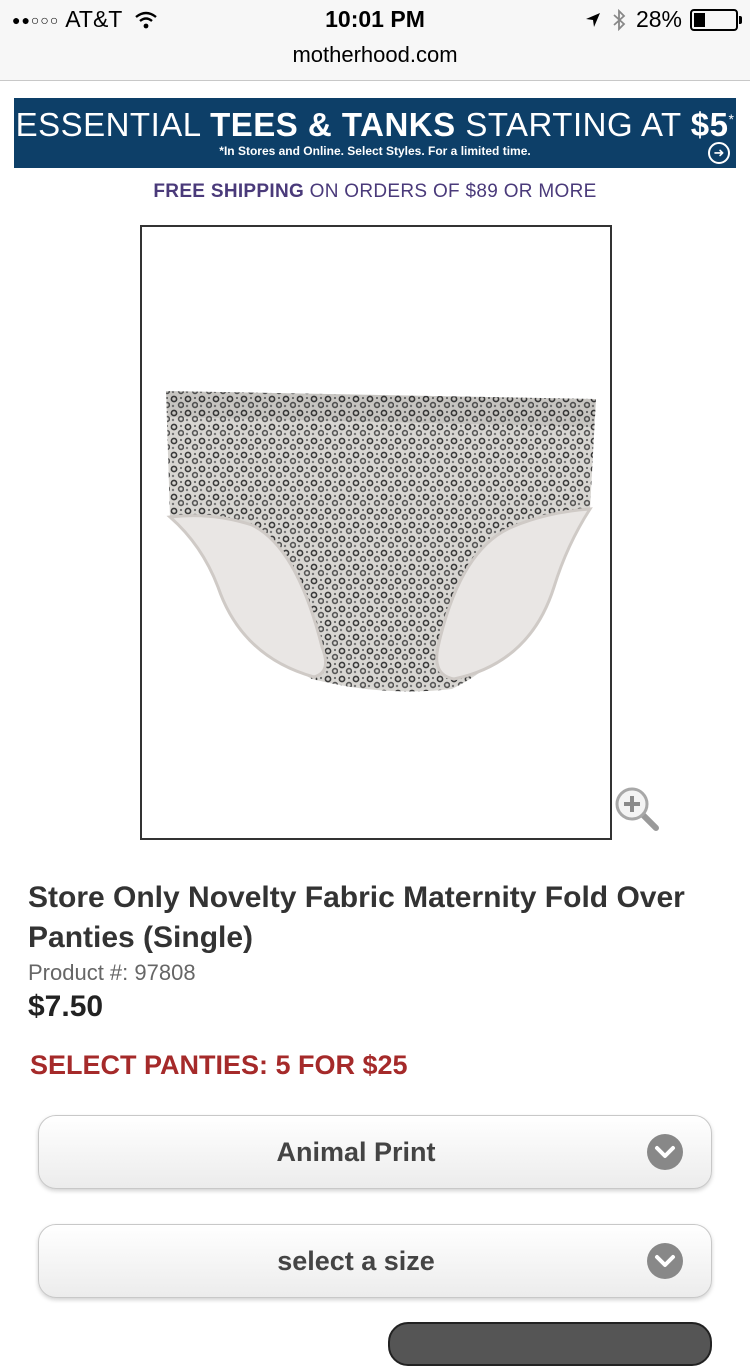 The image size is (750, 1366). I want to click on banner-head-star: *, so click(731, 119).